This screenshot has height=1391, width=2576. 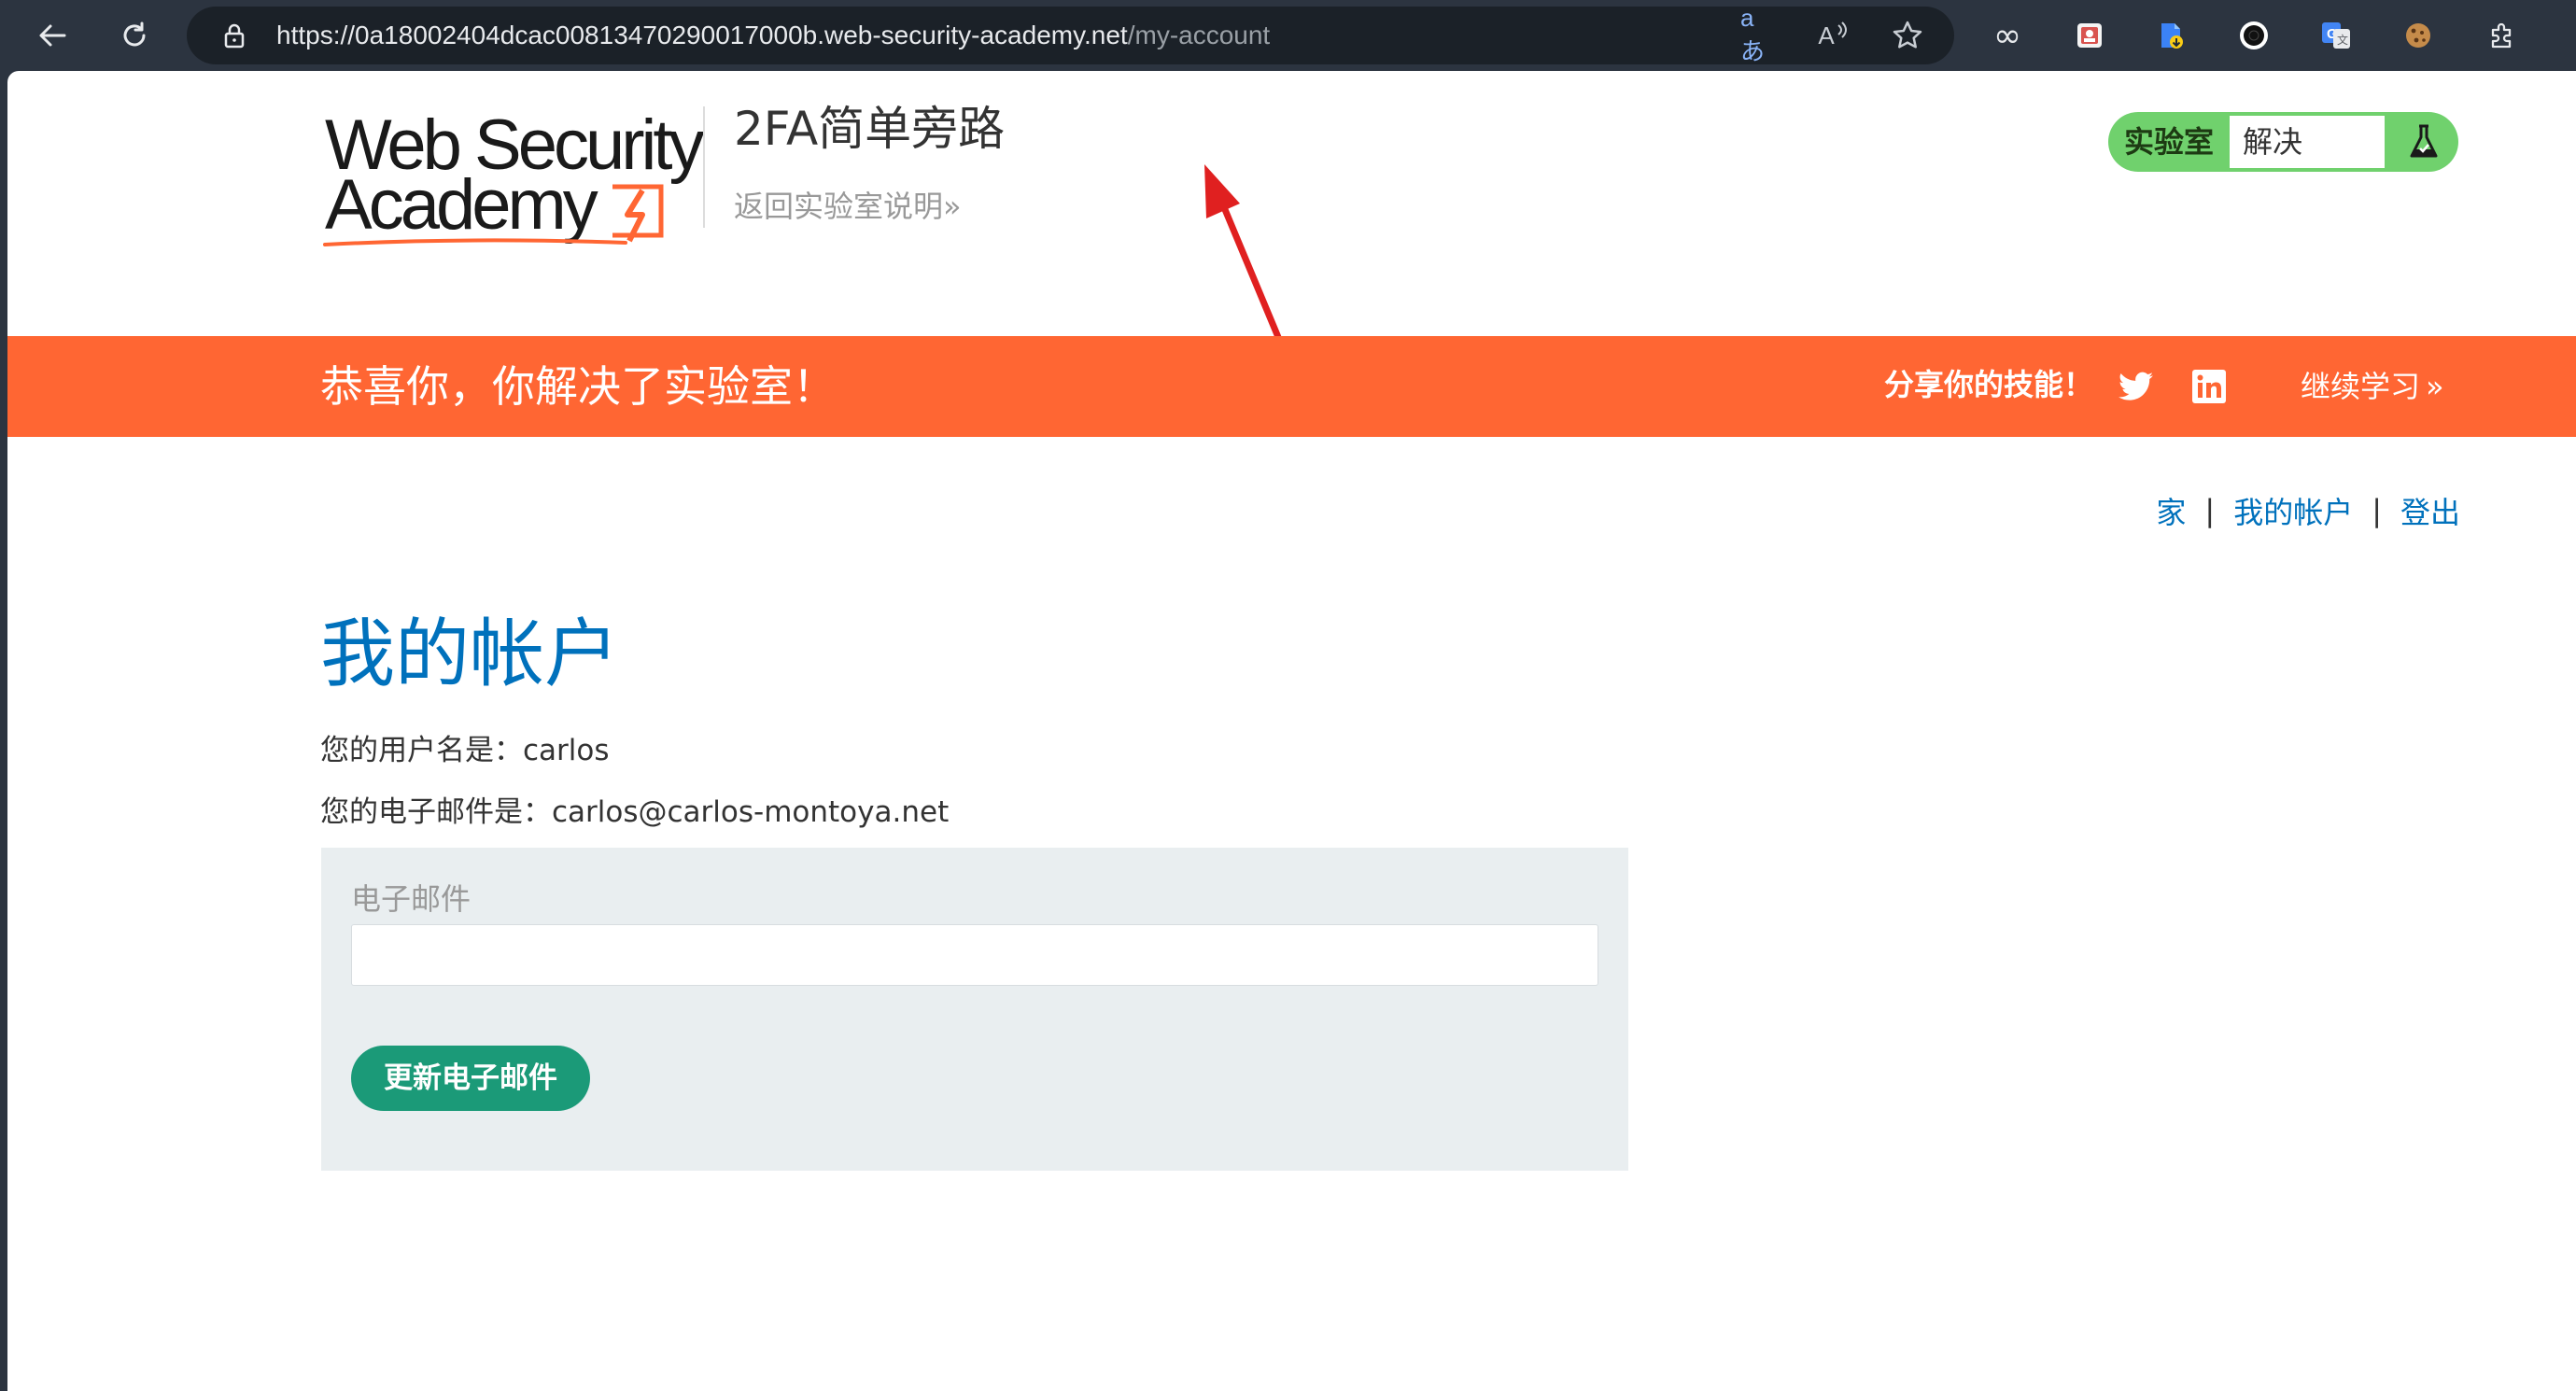 What do you see at coordinates (1758, 34) in the screenshot?
I see `translate-icon: aあ` at bounding box center [1758, 34].